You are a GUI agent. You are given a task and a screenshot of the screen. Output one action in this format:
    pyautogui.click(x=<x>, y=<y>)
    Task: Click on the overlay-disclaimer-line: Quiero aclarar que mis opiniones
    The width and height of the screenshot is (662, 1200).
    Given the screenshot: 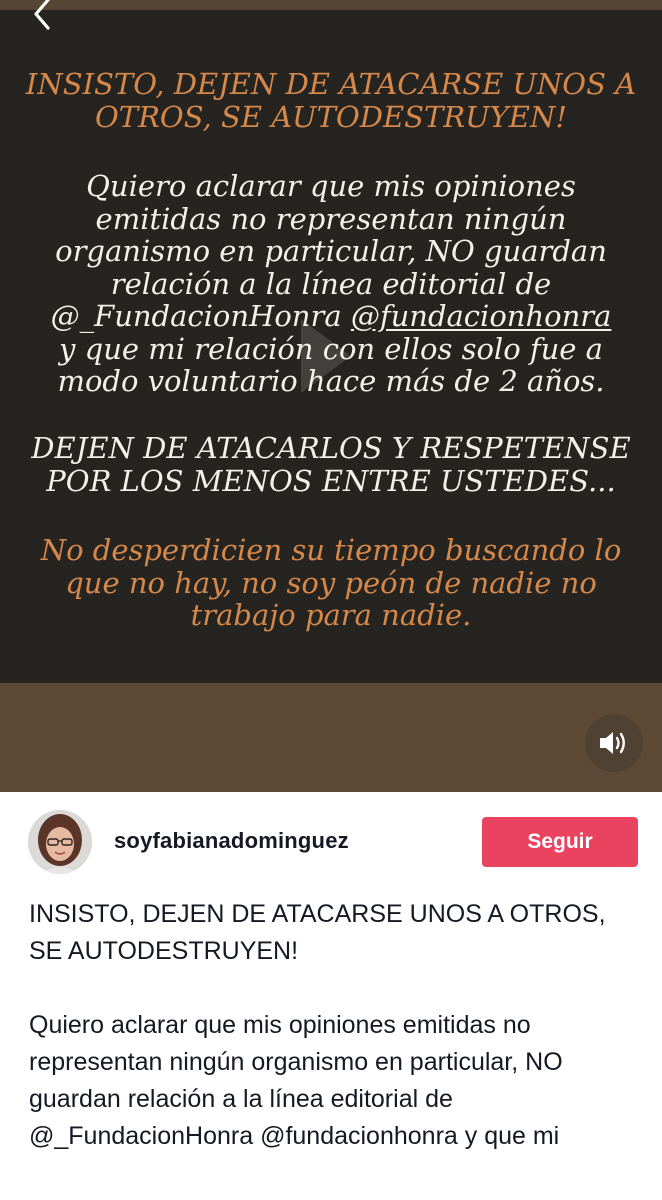 What is the action you would take?
    pyautogui.click(x=331, y=186)
    